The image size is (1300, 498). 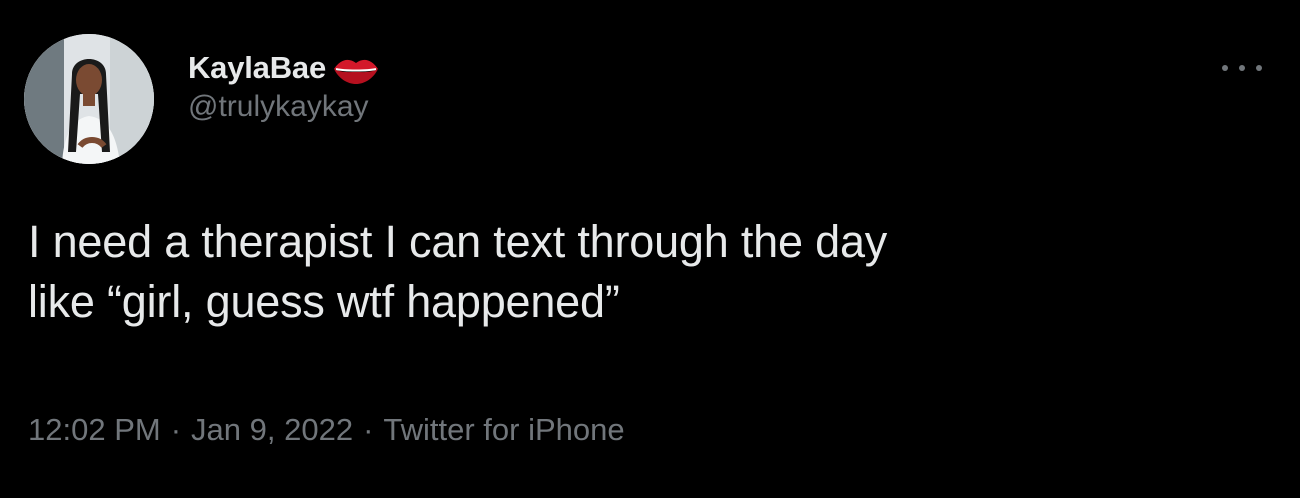 I want to click on author-block: KaylaBae @trulykaykay, so click(x=284, y=86).